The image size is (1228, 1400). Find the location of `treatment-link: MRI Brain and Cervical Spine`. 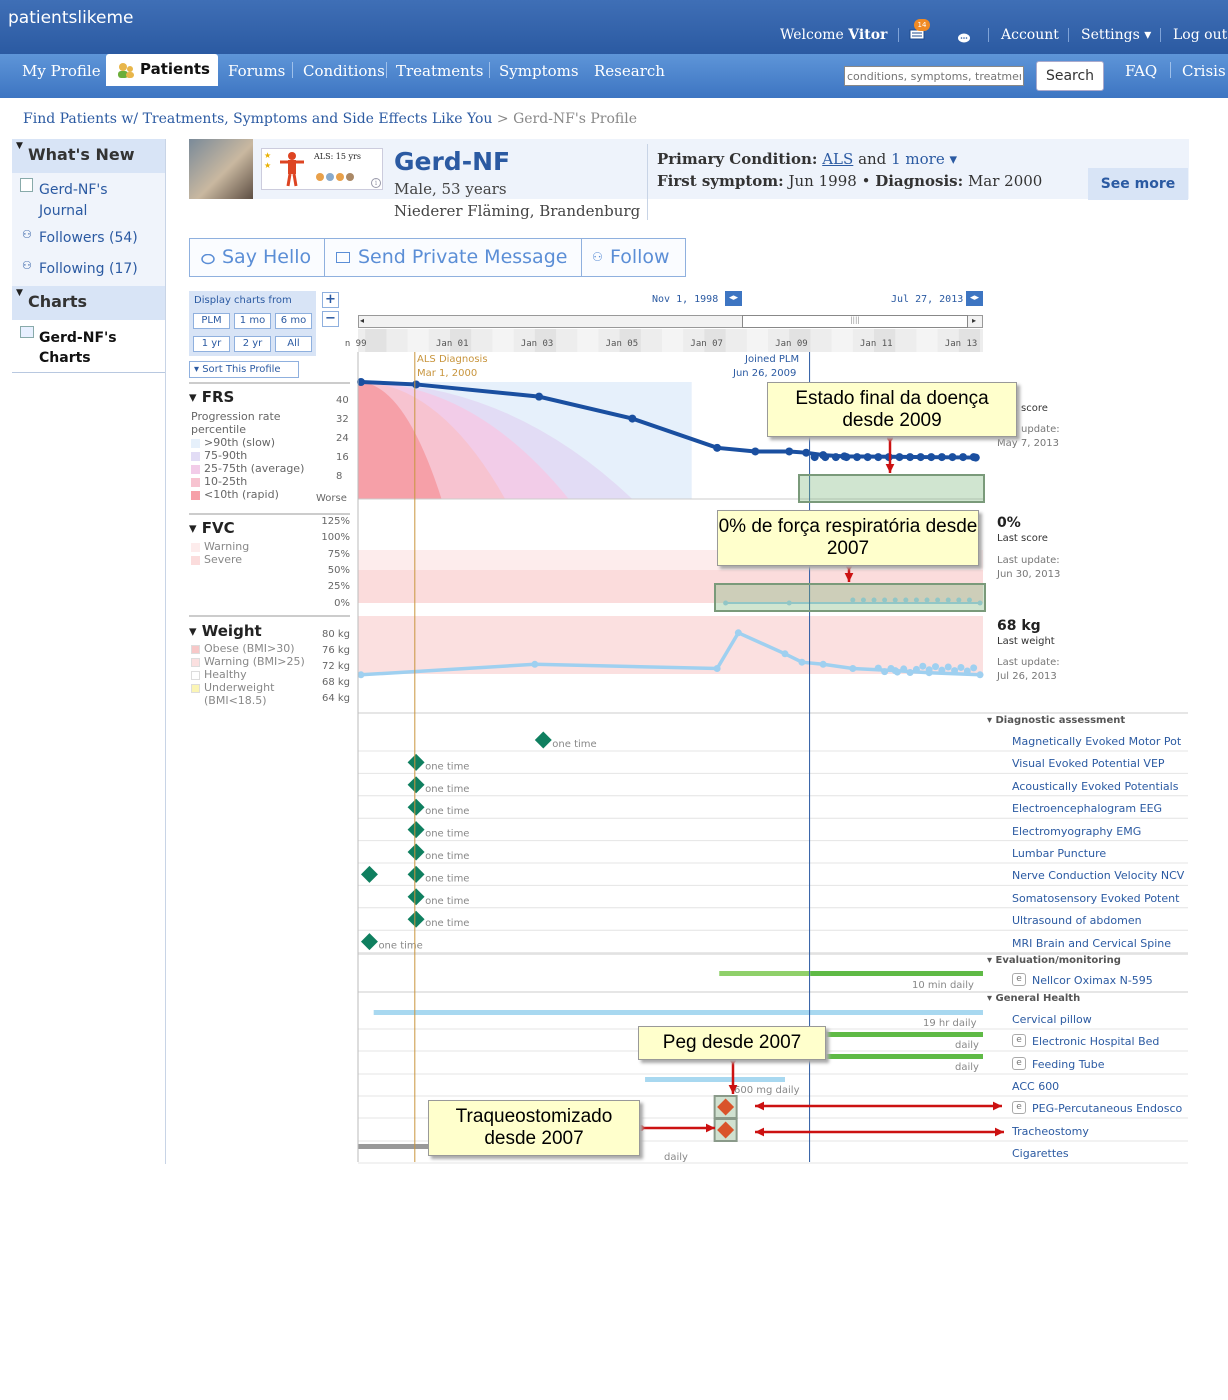

treatment-link: MRI Brain and Cervical Spine is located at coordinates (1100, 943).